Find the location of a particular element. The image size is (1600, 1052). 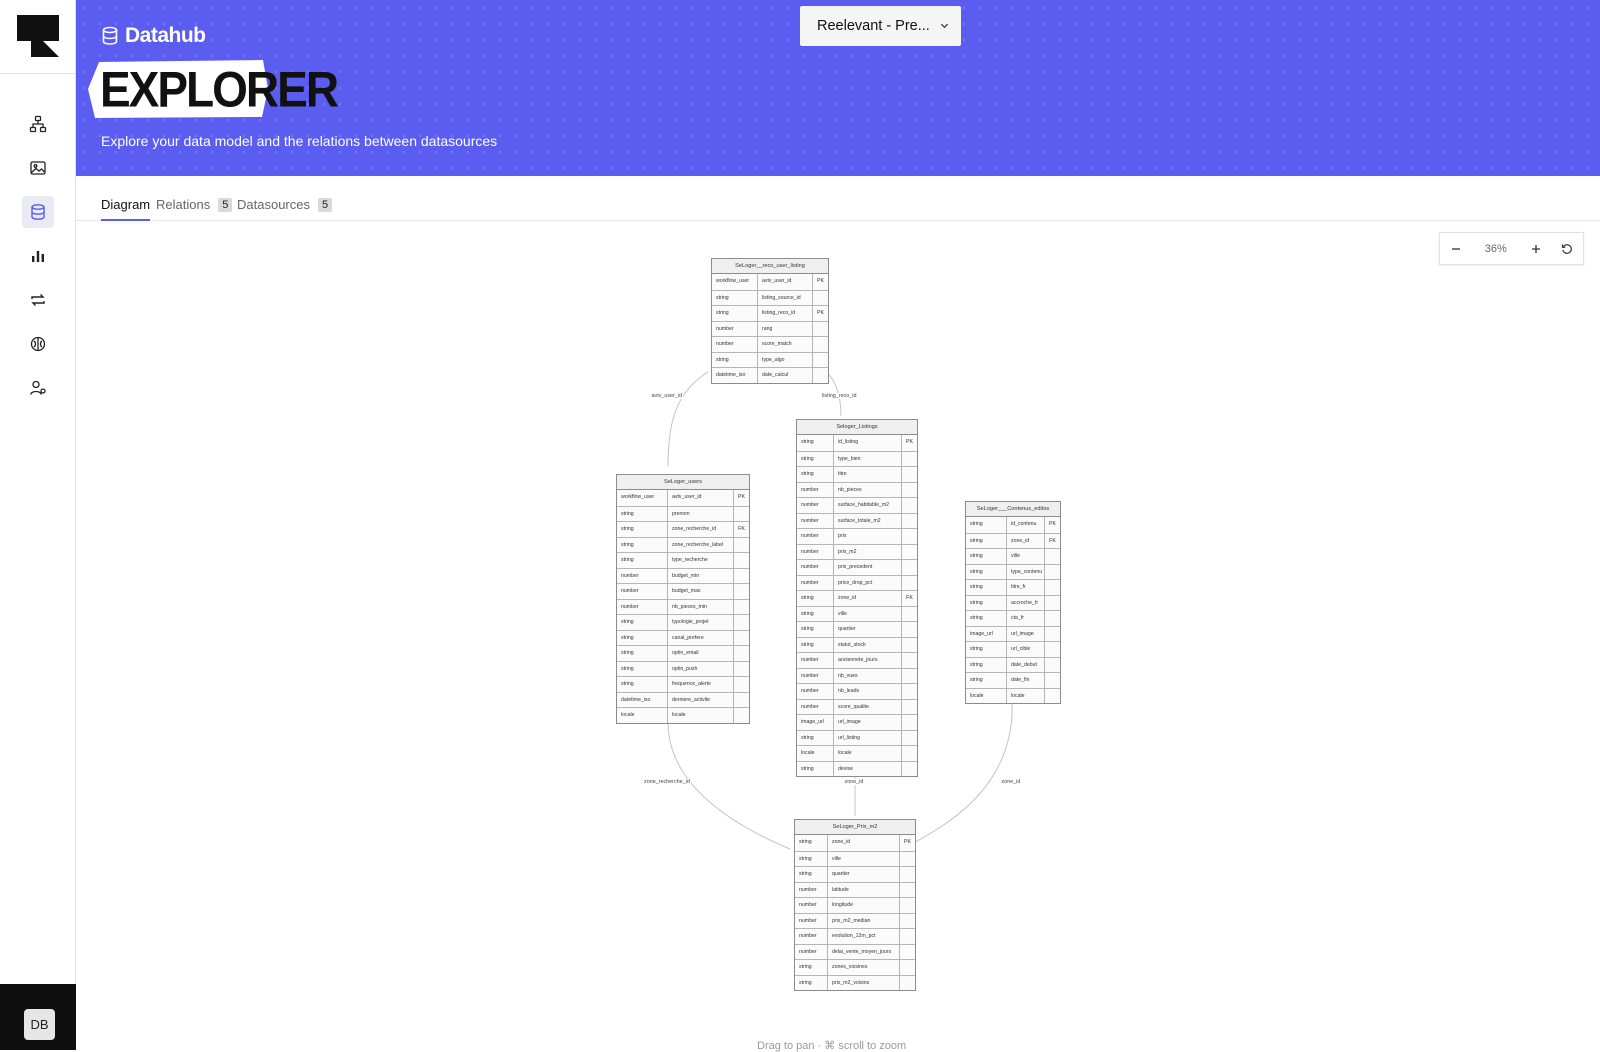

reset-view-button is located at coordinates (1567, 248).